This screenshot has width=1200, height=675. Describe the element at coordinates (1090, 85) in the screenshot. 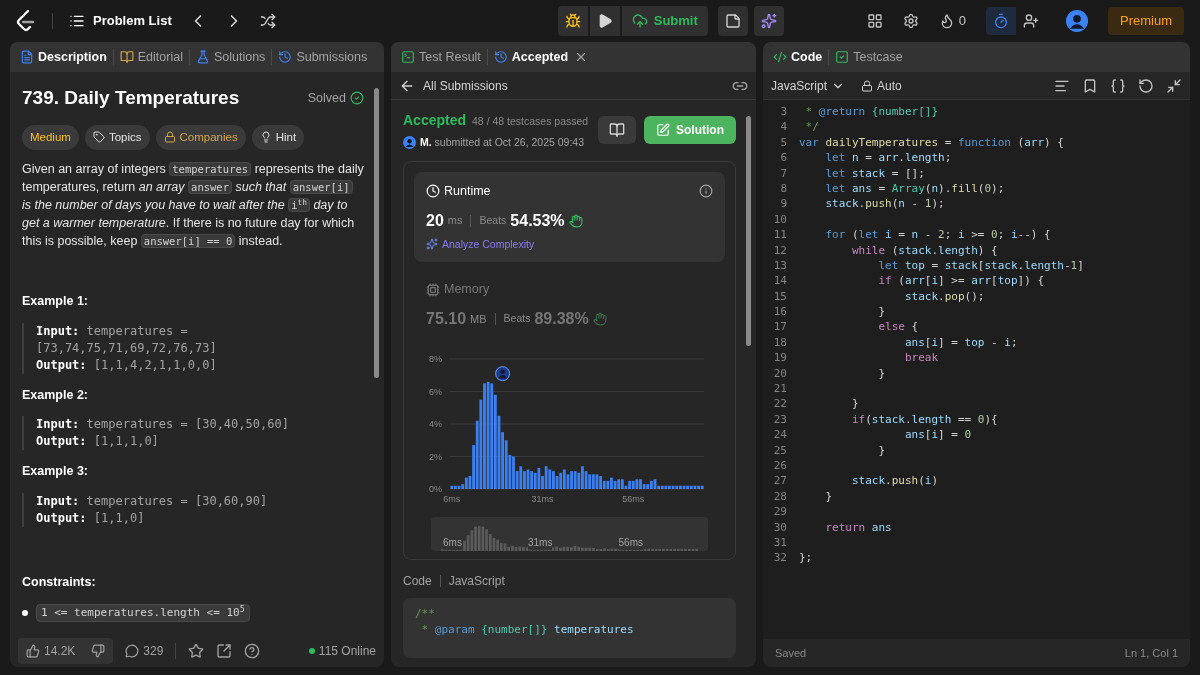

I see `bookmark-icon` at that location.